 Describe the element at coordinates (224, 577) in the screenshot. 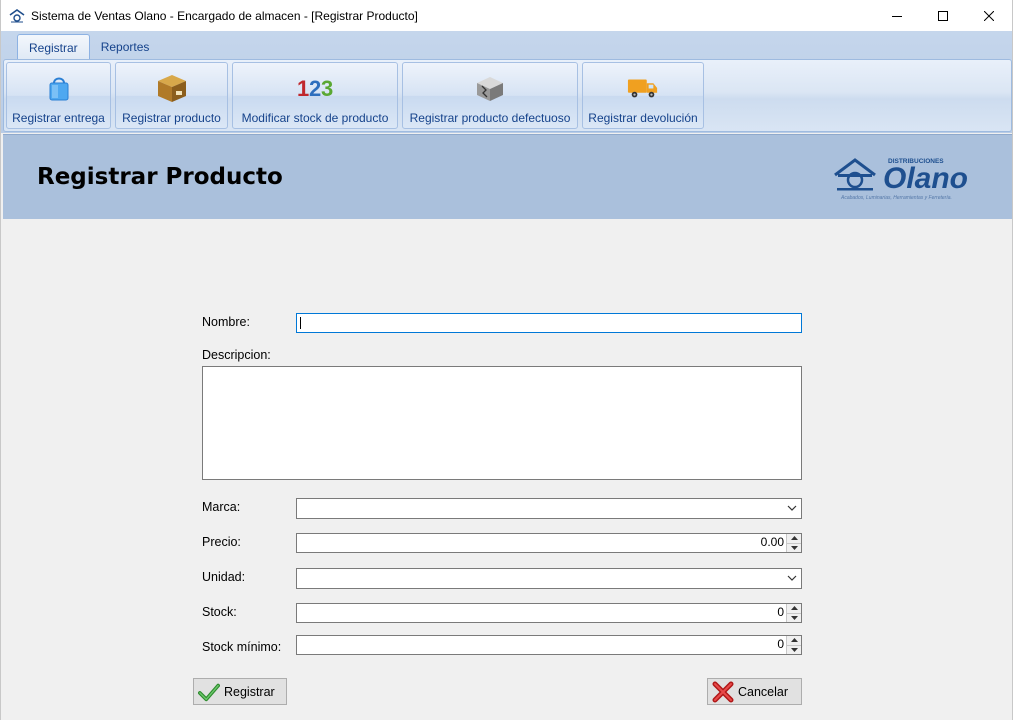

I see `unidad-label: Unidad:` at that location.